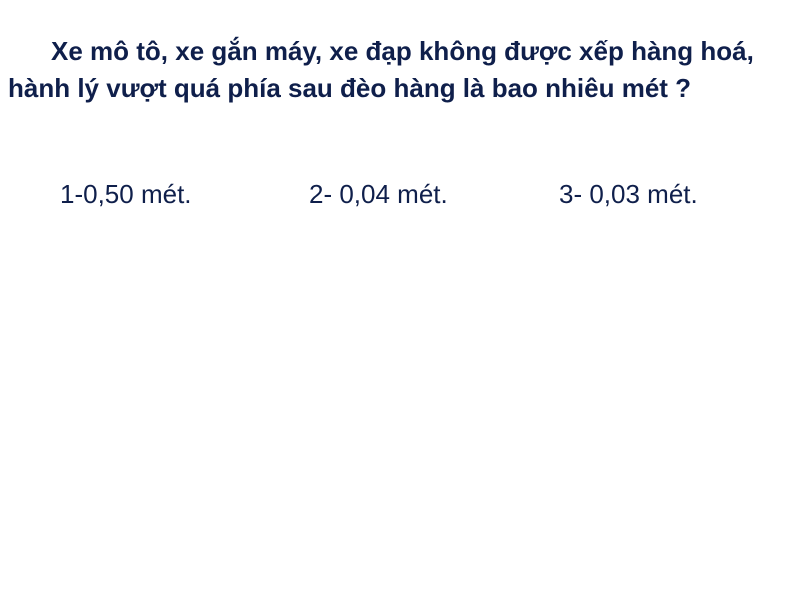  I want to click on answer-option-1: 1-0,50 mét., so click(126, 194).